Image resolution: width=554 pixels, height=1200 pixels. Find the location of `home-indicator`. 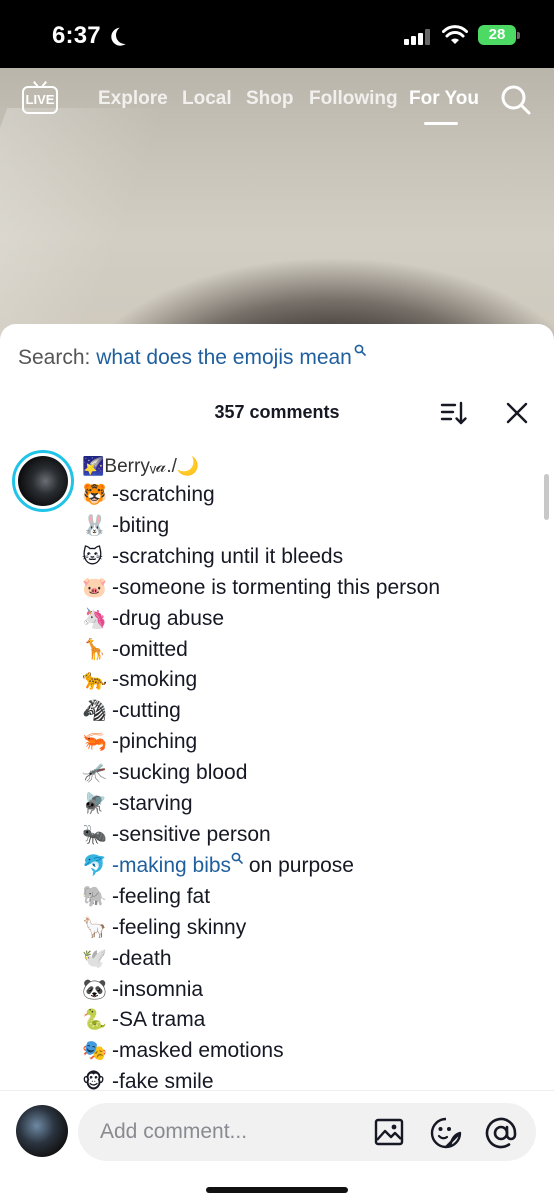

home-indicator is located at coordinates (277, 1190).